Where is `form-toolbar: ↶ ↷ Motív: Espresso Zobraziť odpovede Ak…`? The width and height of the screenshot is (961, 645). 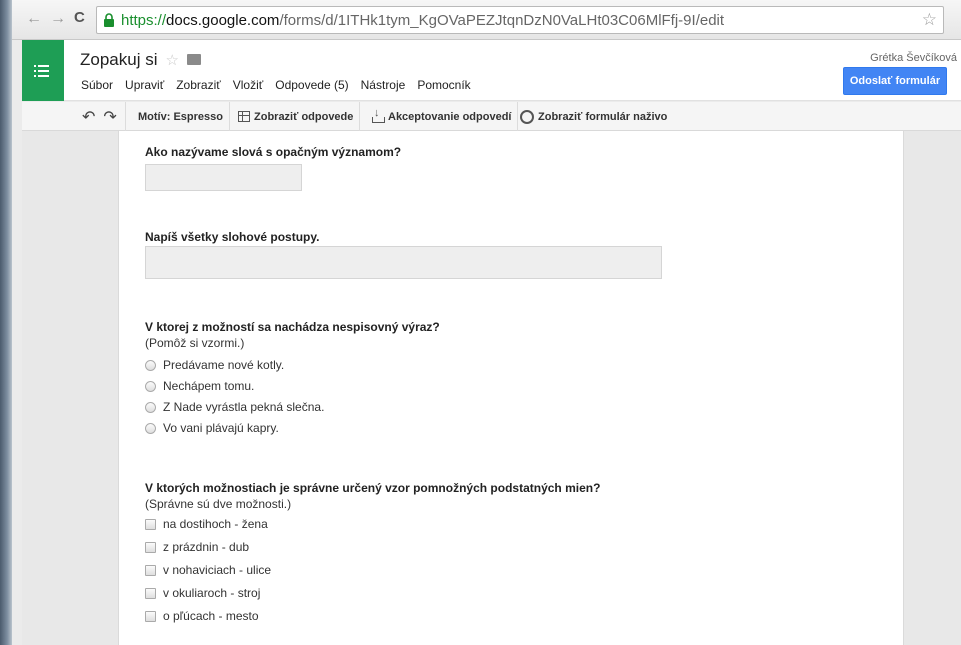
form-toolbar: ↶ ↷ Motív: Espresso Zobraziť odpovede Ak… is located at coordinates (491, 116).